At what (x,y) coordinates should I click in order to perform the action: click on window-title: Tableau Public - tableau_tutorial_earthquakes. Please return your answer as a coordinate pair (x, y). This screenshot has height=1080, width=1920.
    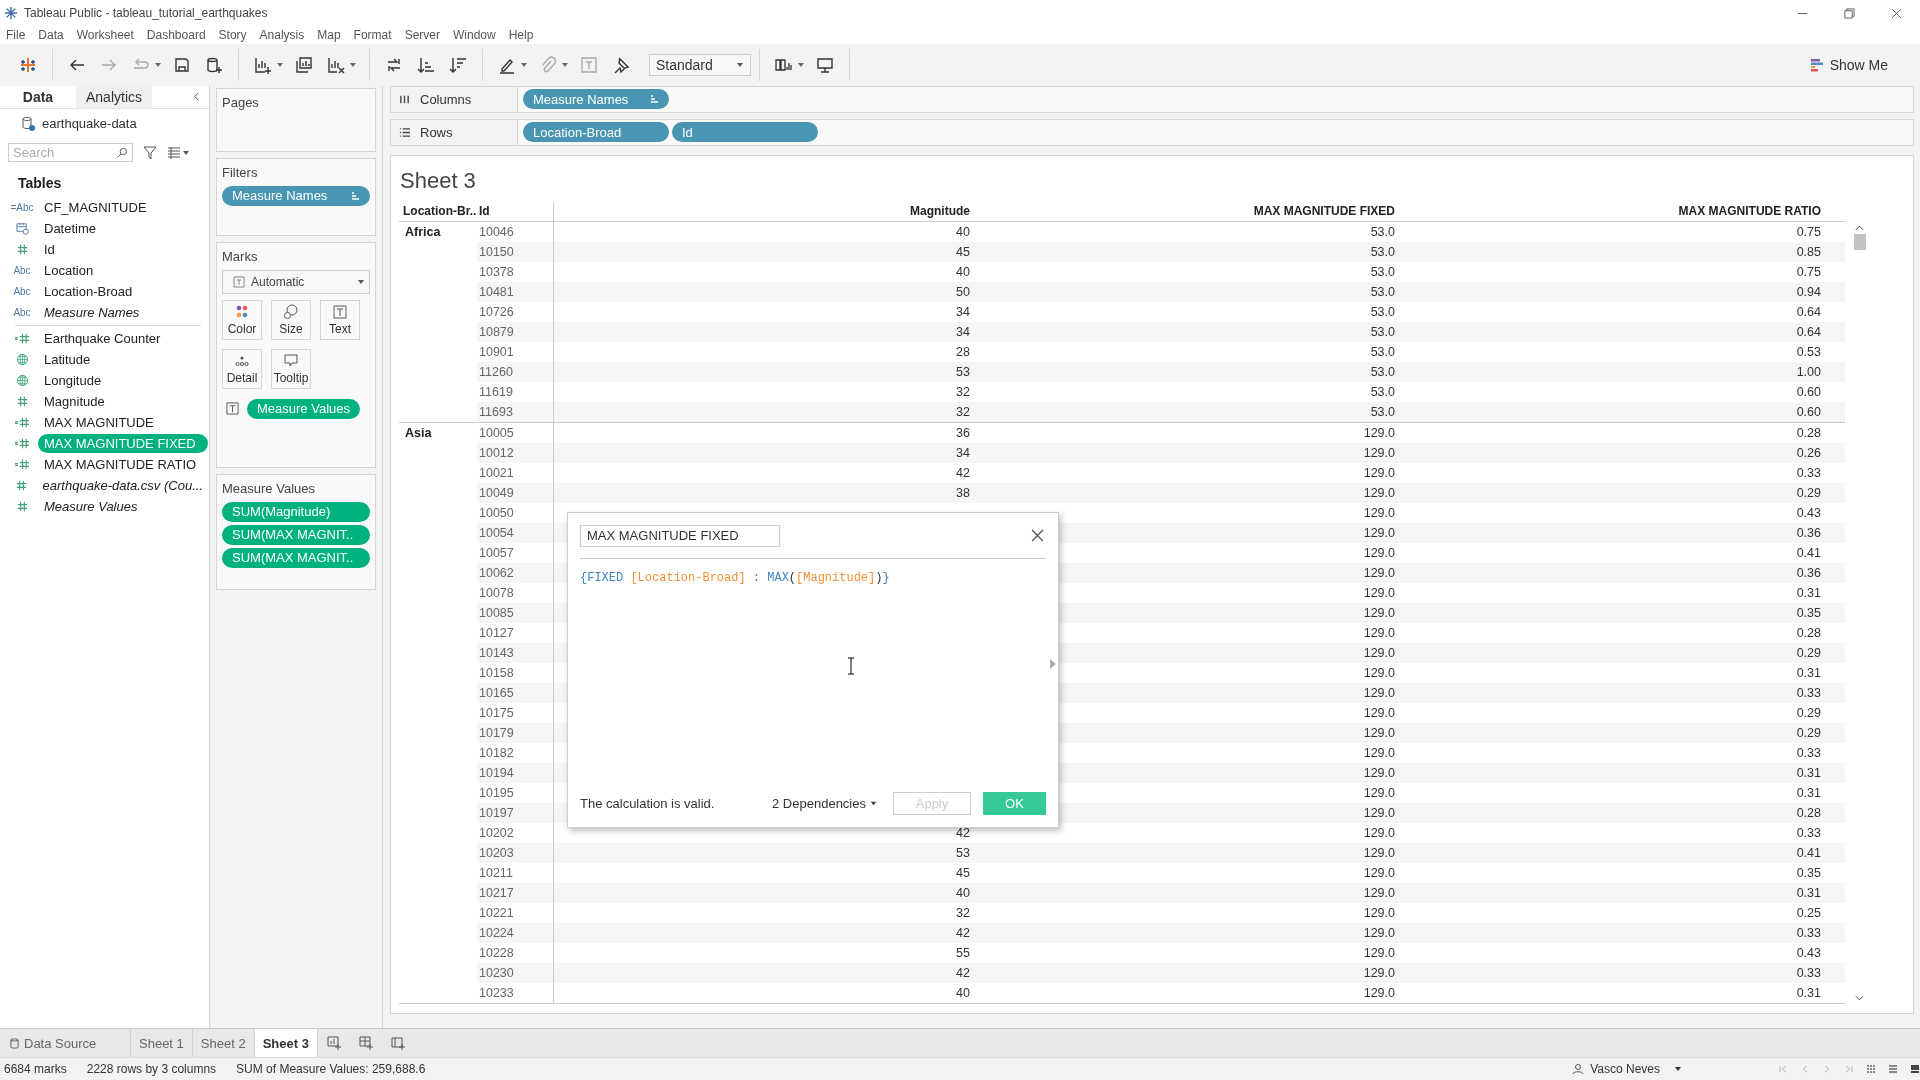
    Looking at the image, I should click on (146, 13).